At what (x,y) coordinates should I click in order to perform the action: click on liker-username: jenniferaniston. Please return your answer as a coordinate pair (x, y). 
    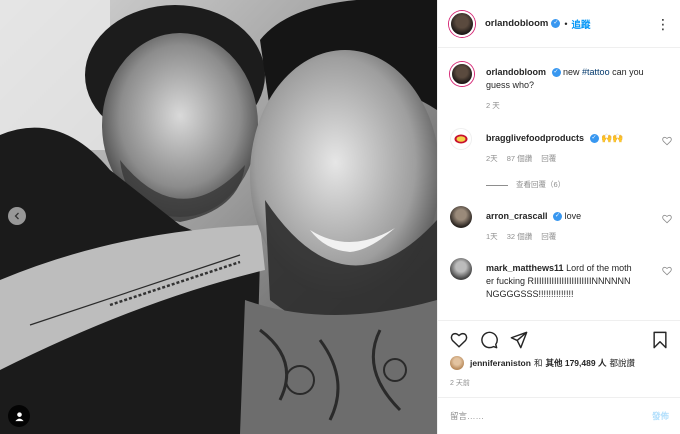
    Looking at the image, I should click on (500, 363).